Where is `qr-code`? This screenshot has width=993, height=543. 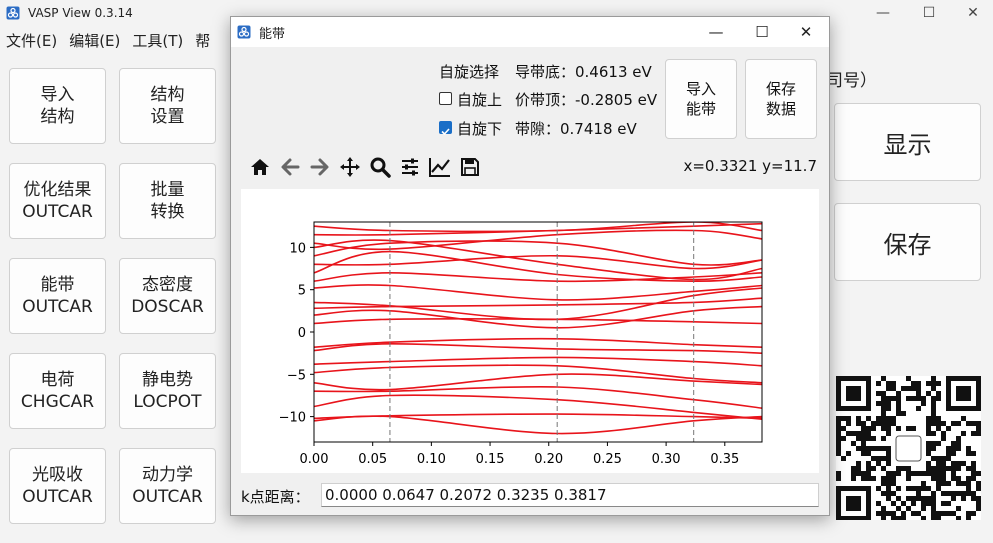 qr-code is located at coordinates (908, 448).